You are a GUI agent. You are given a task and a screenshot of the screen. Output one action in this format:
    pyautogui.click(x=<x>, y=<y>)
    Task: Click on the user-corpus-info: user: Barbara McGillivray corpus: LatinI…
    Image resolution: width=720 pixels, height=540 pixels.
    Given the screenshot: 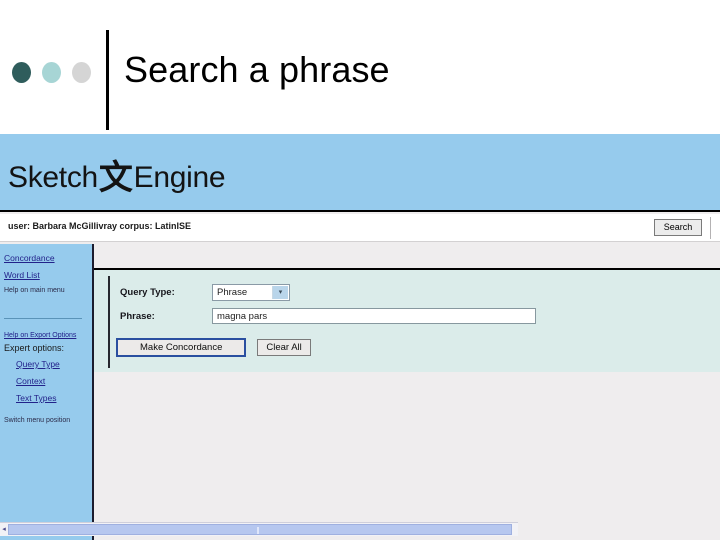 What is the action you would take?
    pyautogui.click(x=100, y=226)
    